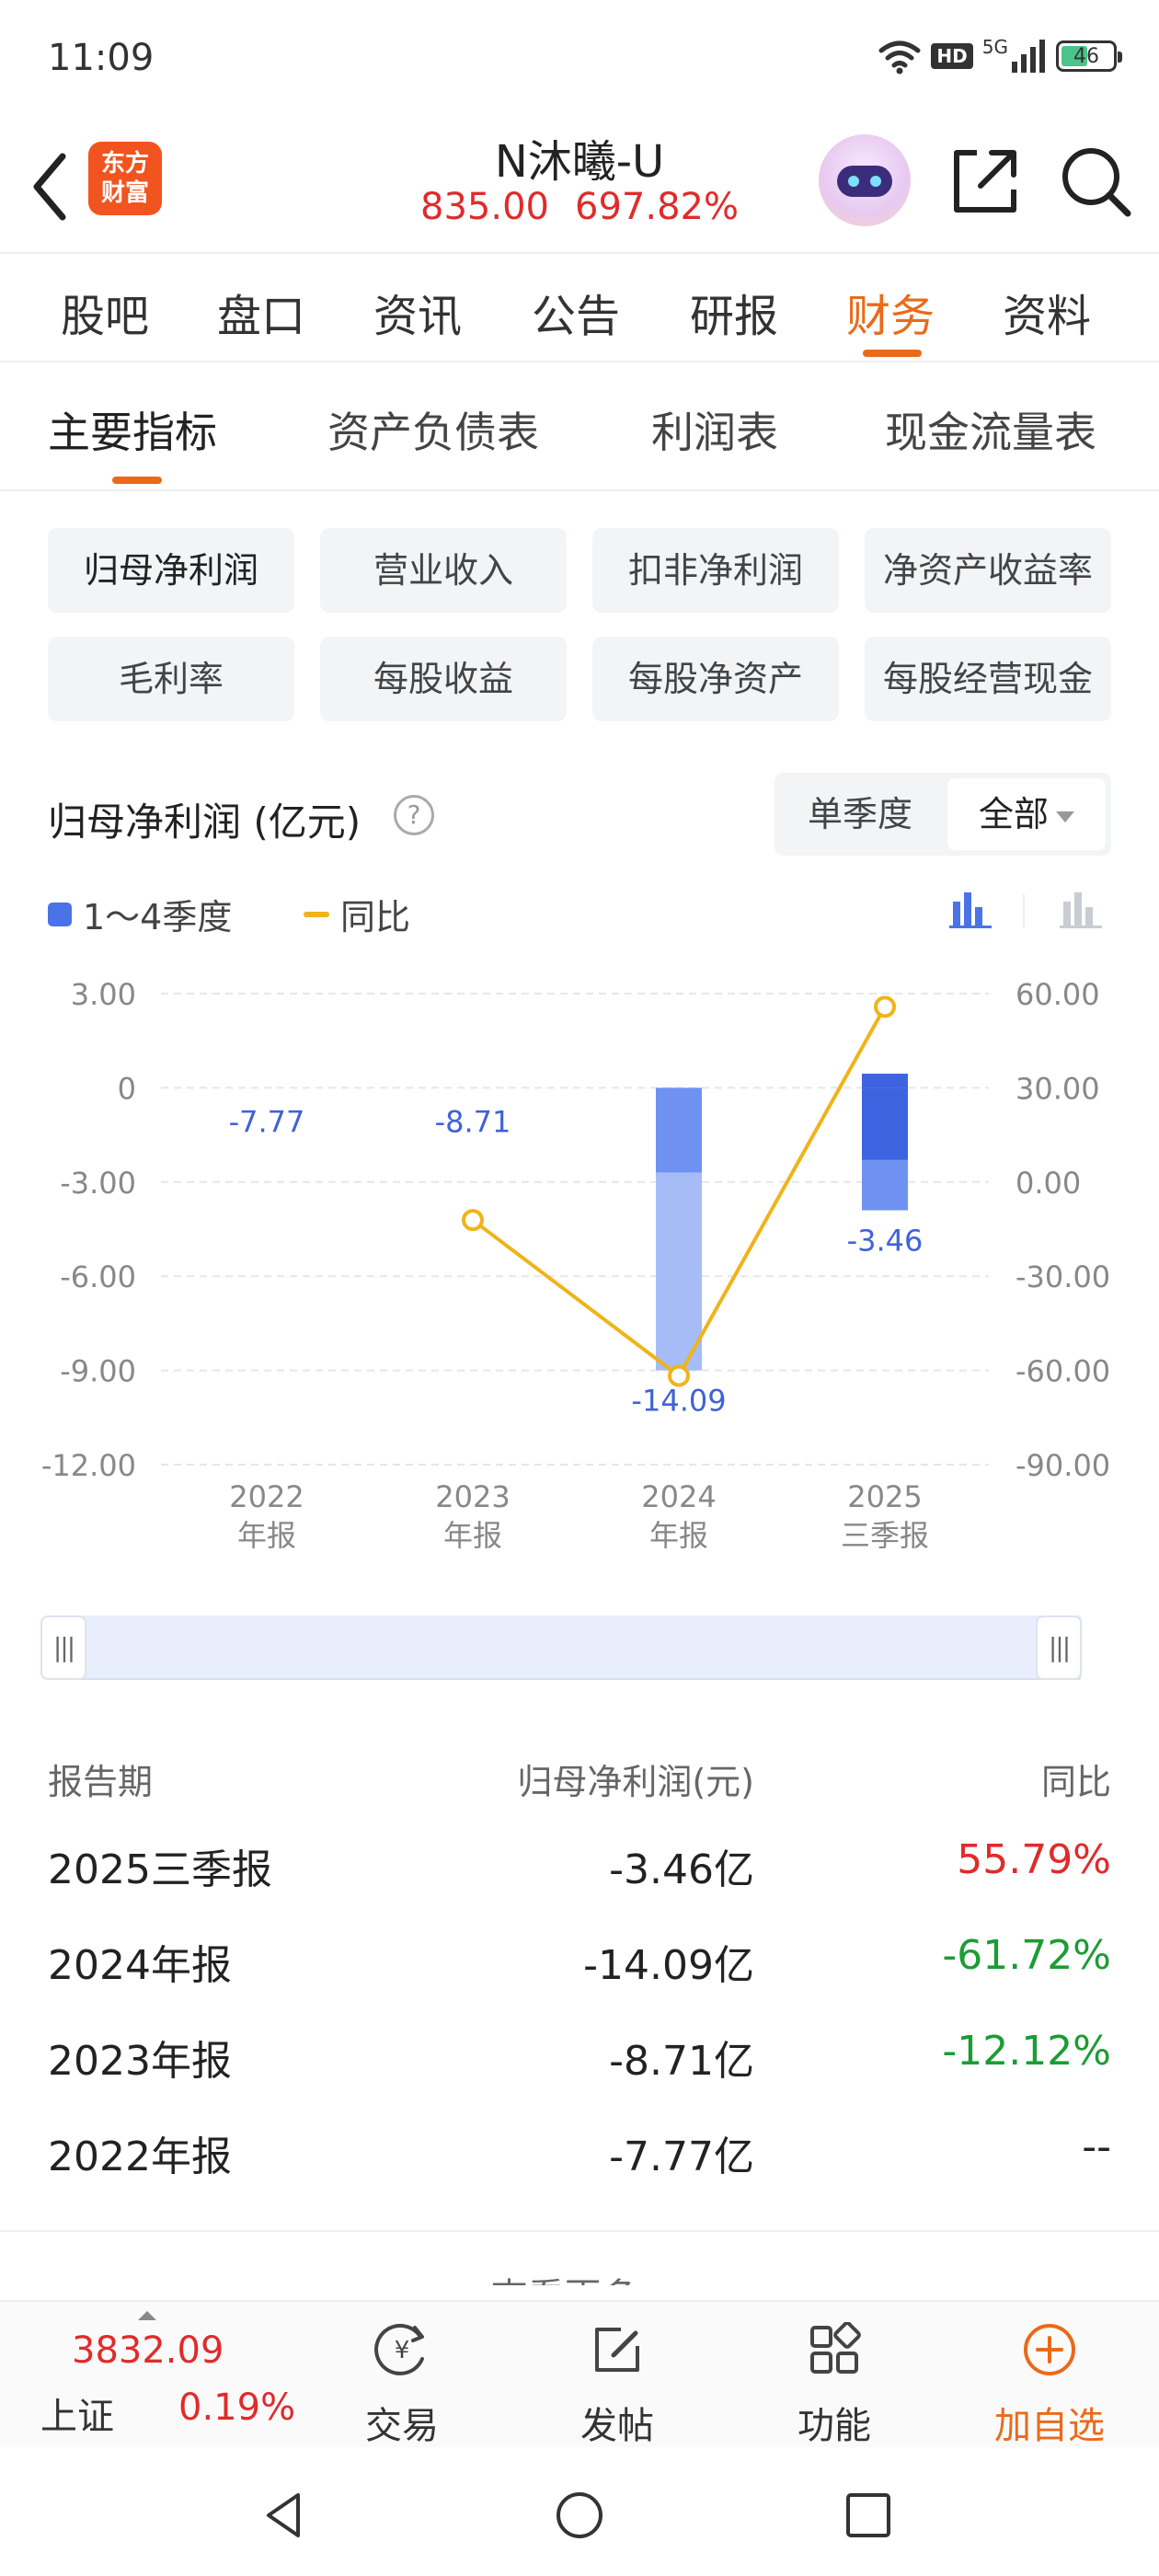  What do you see at coordinates (579, 2075) in the screenshot?
I see `table-row: 2023年报 -8.71亿 -12.12%` at bounding box center [579, 2075].